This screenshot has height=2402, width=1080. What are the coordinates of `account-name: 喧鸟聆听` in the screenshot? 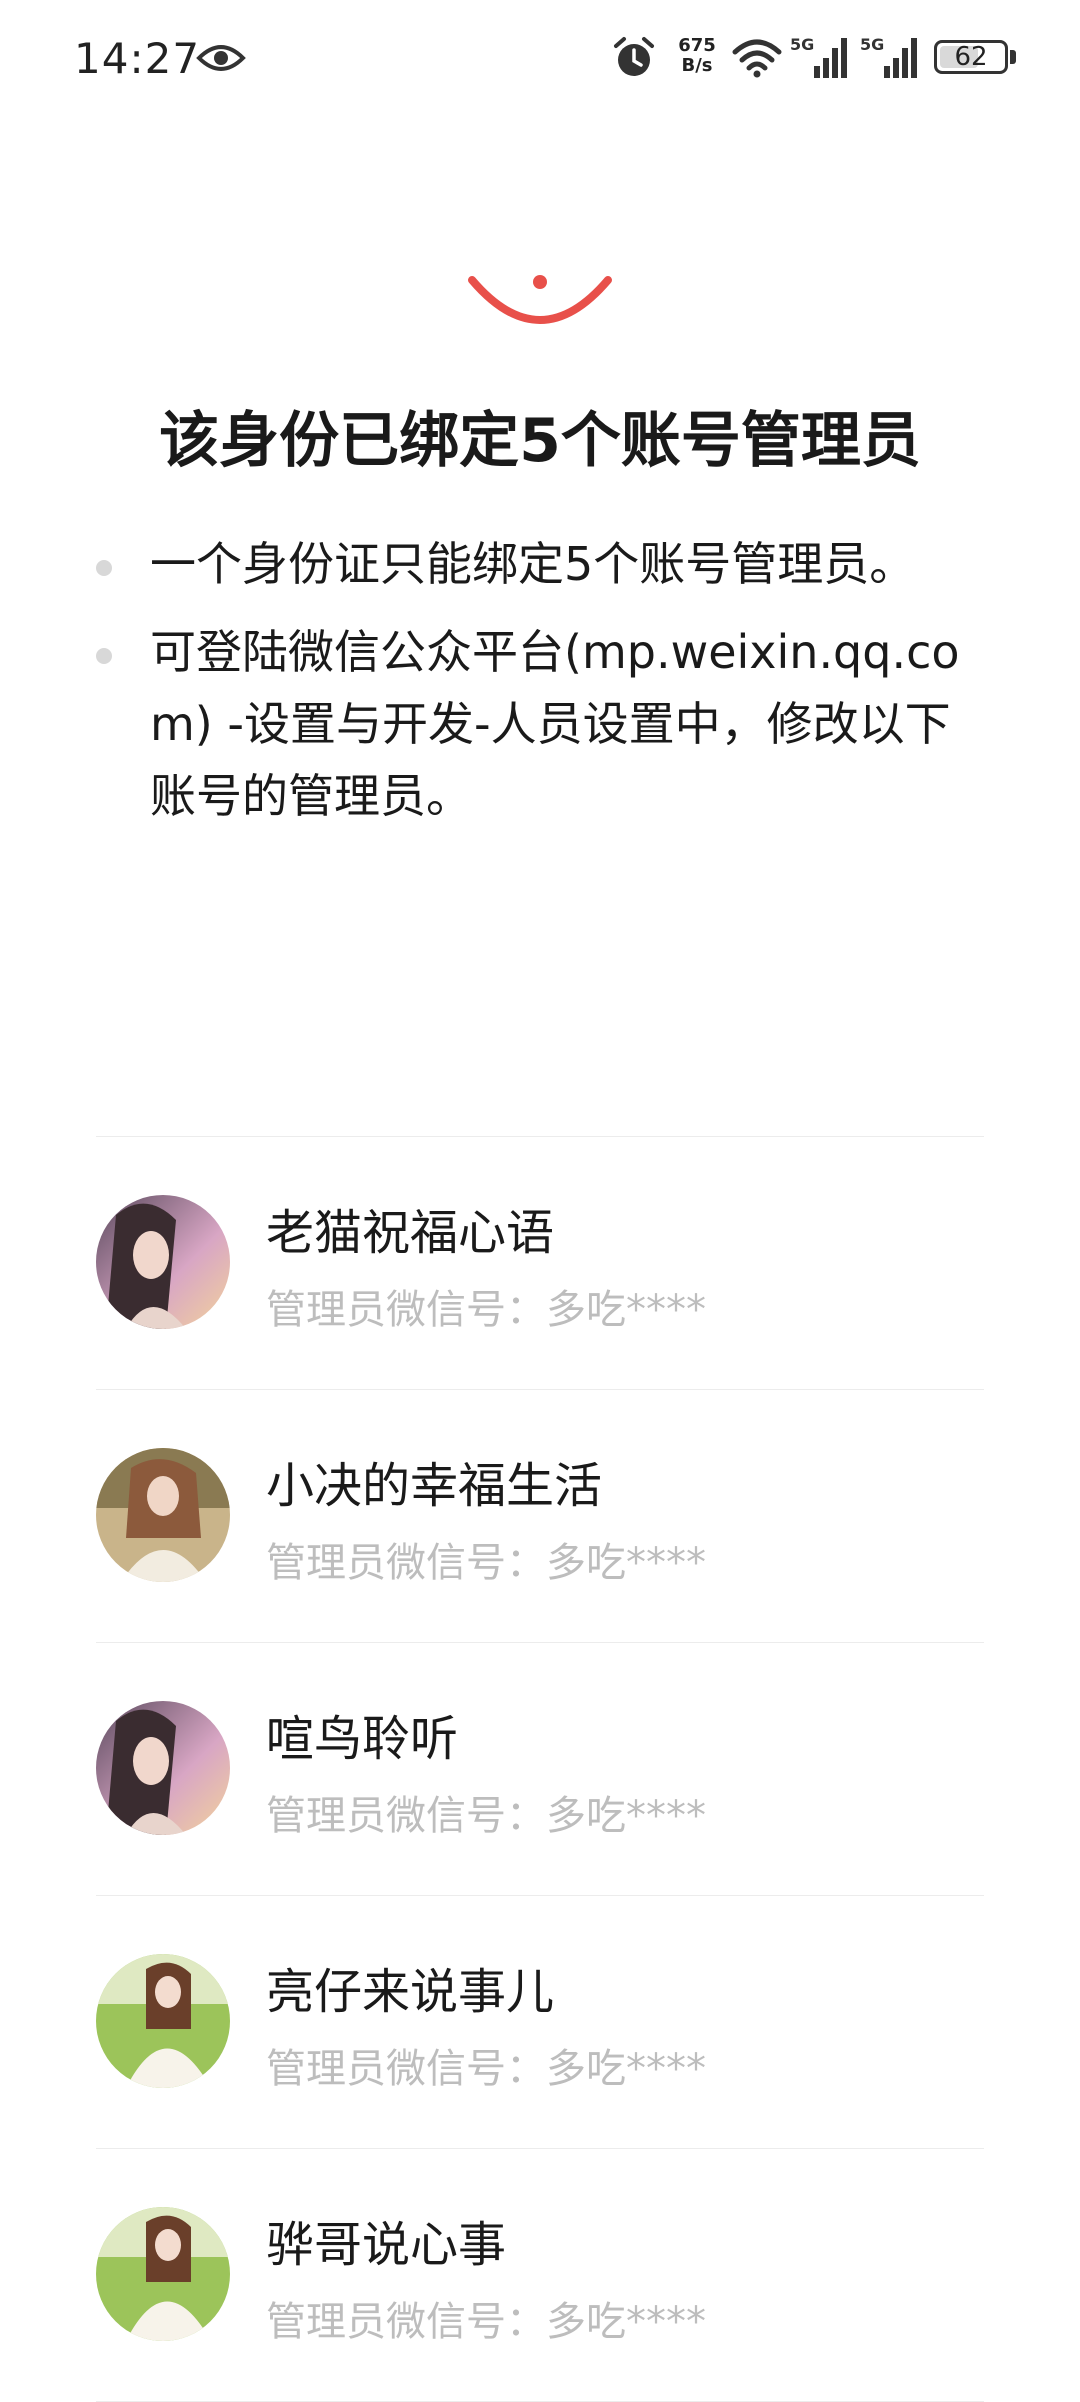 It's located at (362, 1739).